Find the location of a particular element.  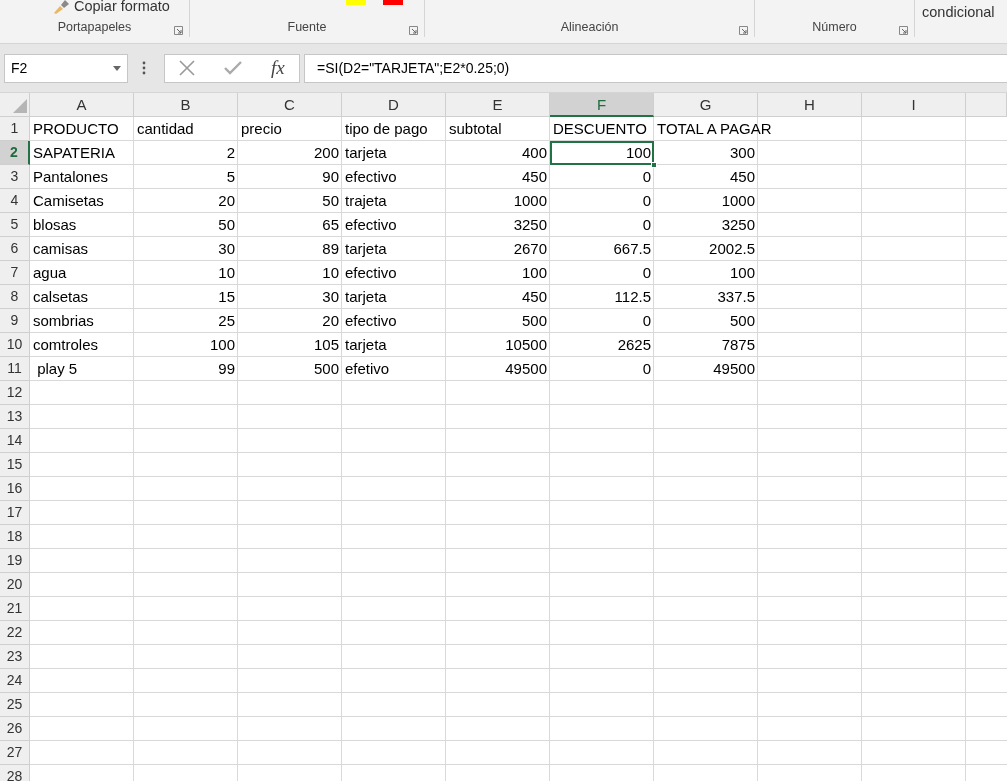

cancel-icon is located at coordinates (187, 68).